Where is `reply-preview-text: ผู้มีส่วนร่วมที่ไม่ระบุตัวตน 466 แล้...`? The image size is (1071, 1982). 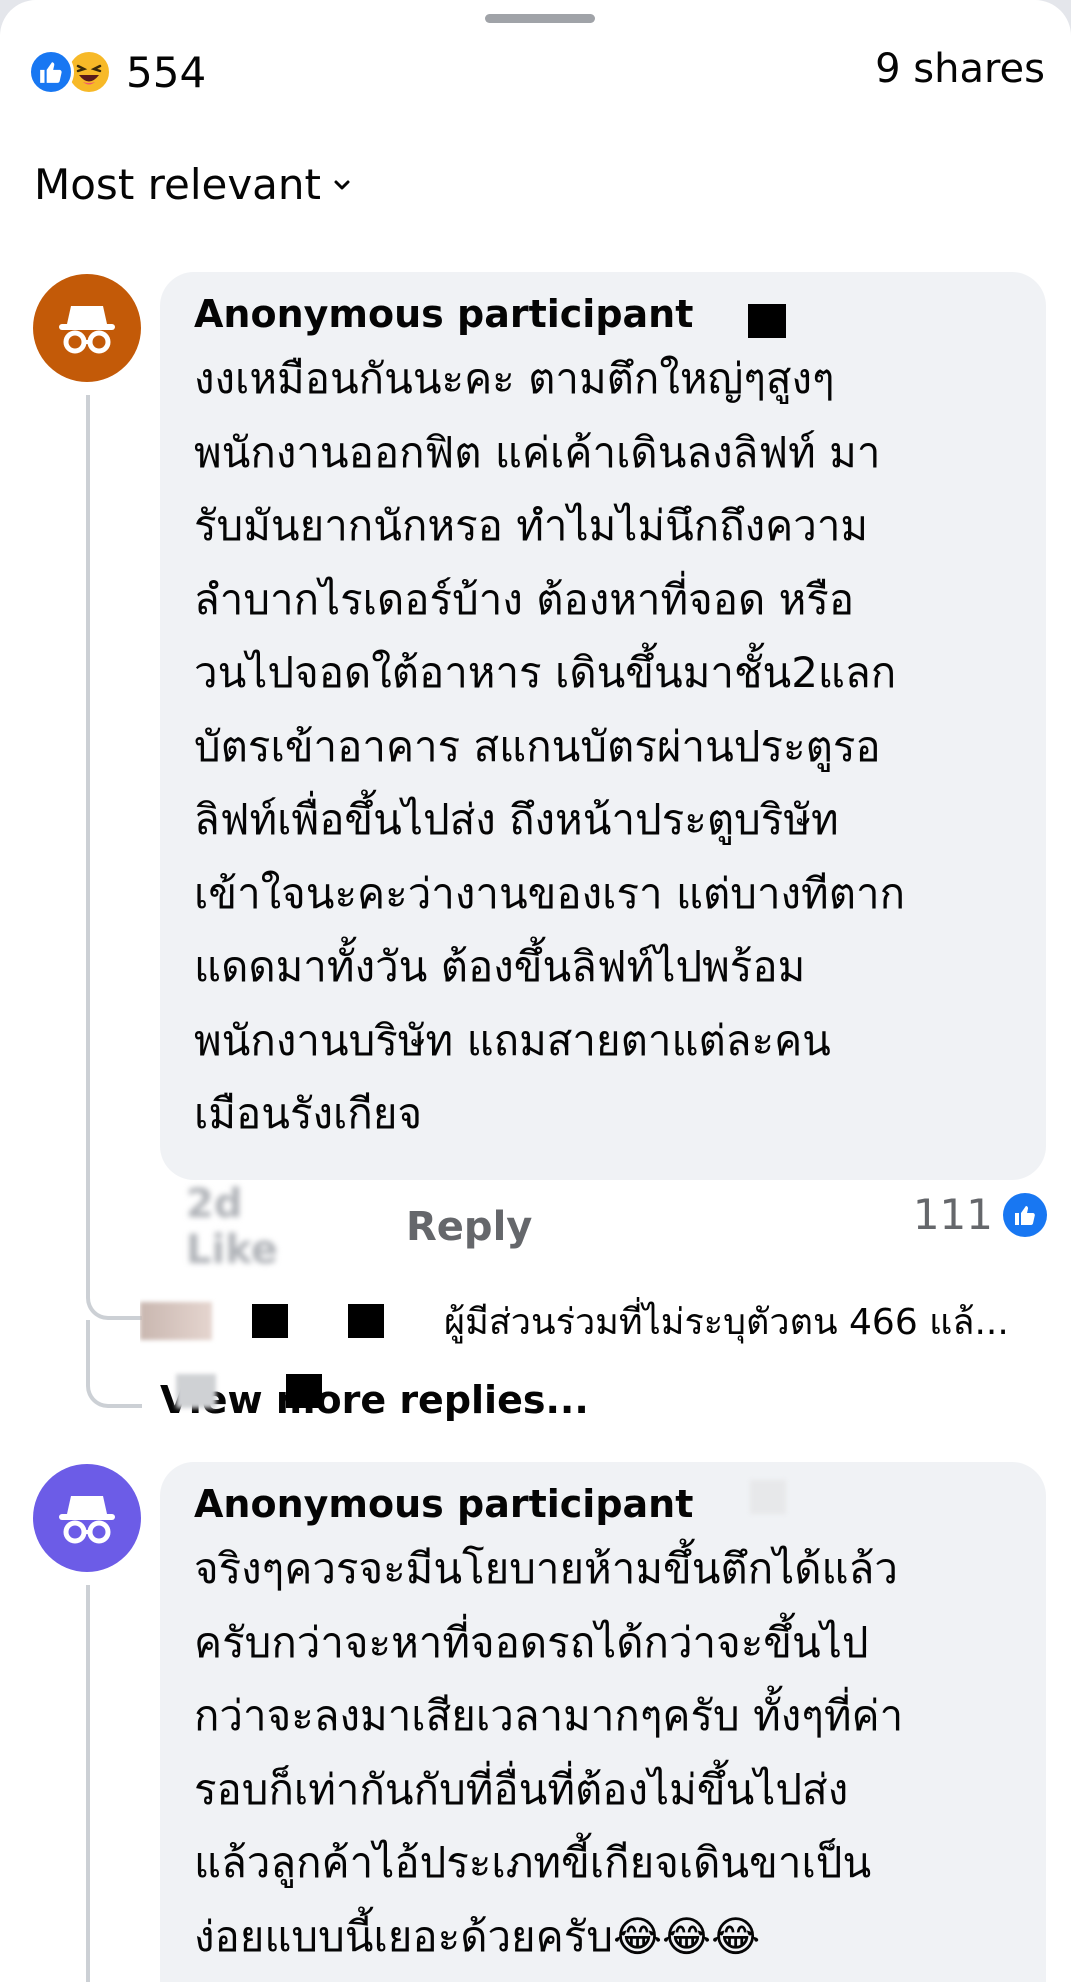
reply-preview-text: ผู้มีส่วนร่วมที่ไม่ระบุตัวตน 466 แล้... is located at coordinates (726, 1322).